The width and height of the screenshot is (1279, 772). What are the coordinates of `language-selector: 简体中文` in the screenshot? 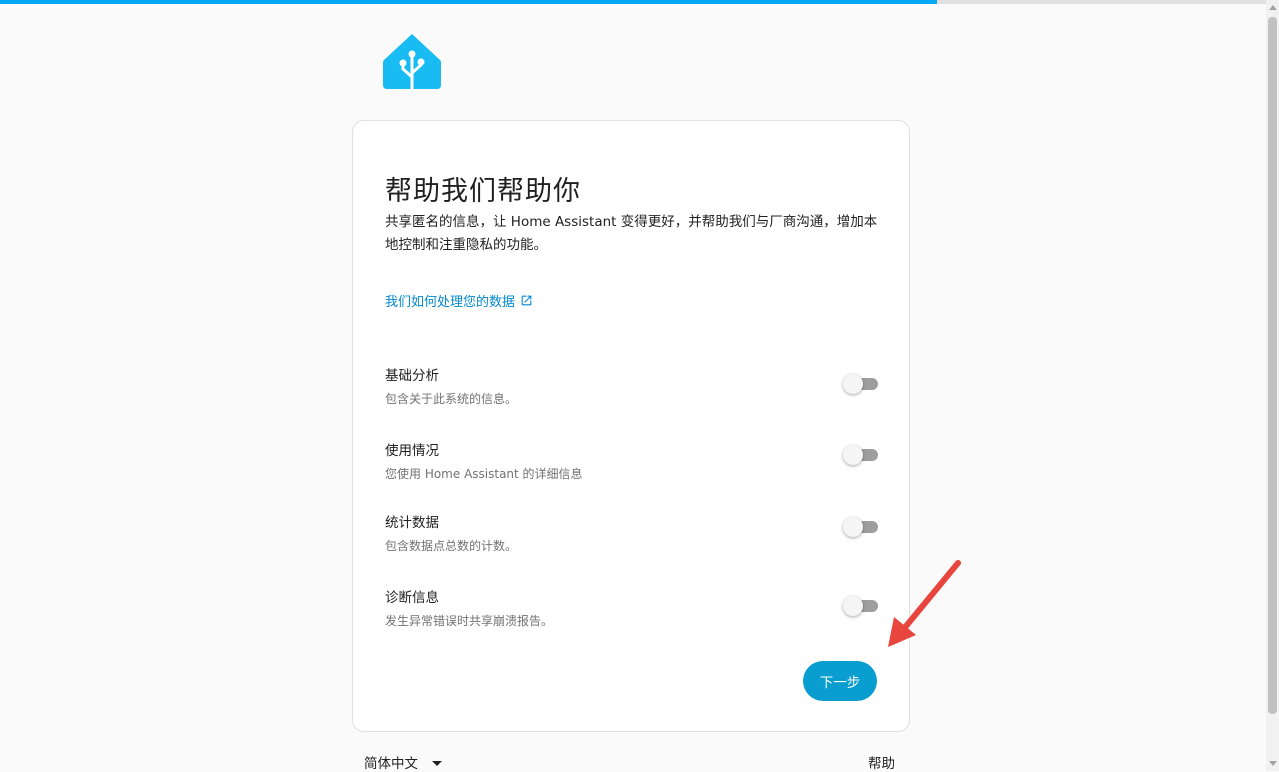 It's located at (403, 762).